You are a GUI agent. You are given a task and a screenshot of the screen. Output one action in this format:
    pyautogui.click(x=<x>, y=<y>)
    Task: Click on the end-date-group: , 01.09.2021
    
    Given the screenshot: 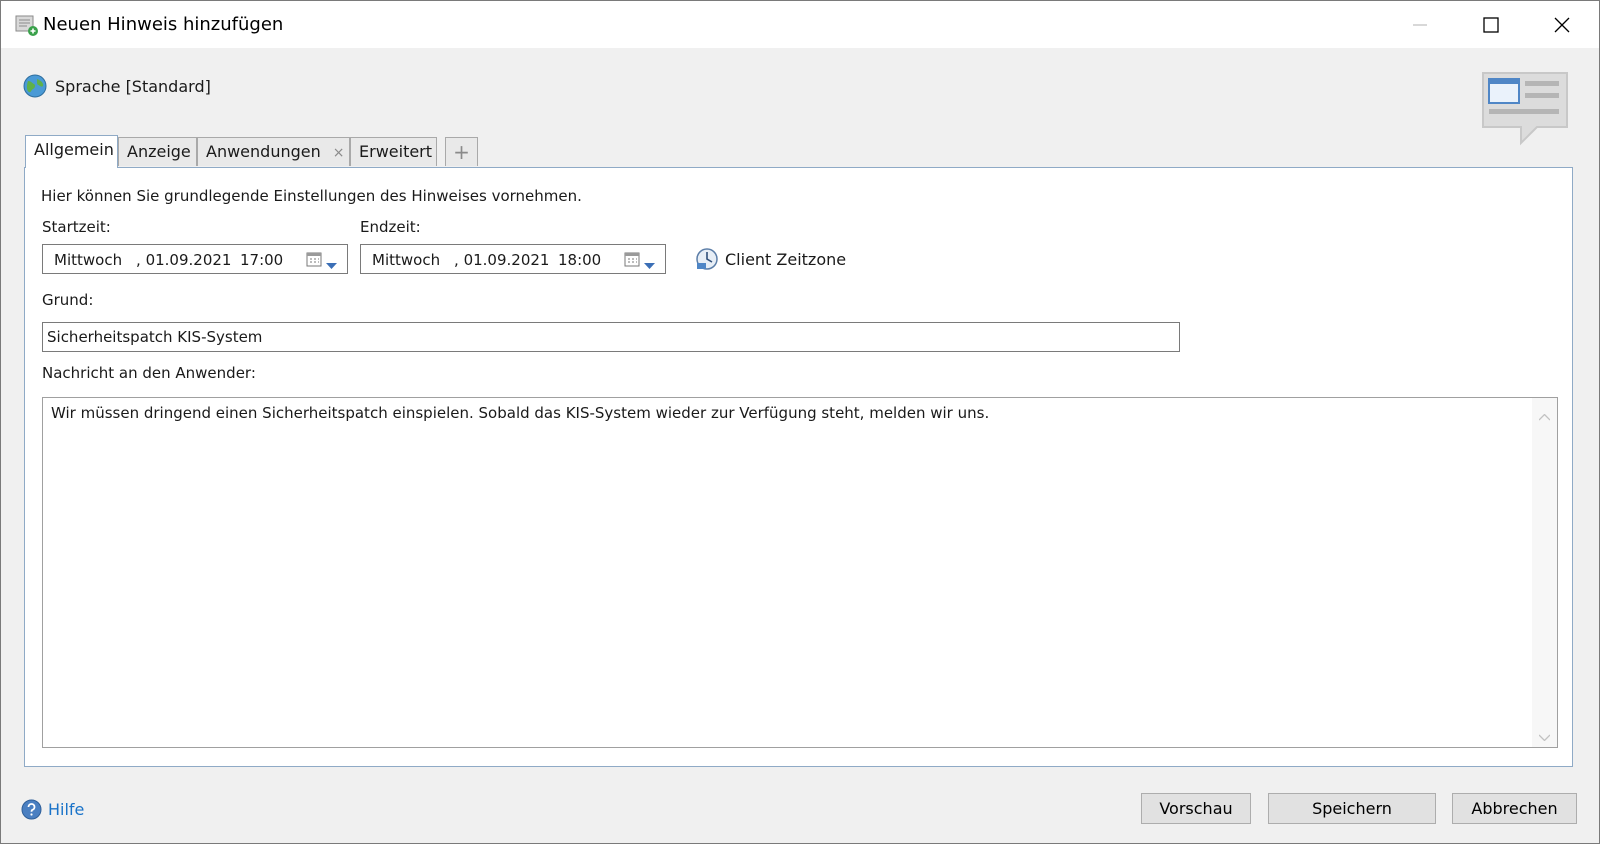 What is the action you would take?
    pyautogui.click(x=501, y=260)
    